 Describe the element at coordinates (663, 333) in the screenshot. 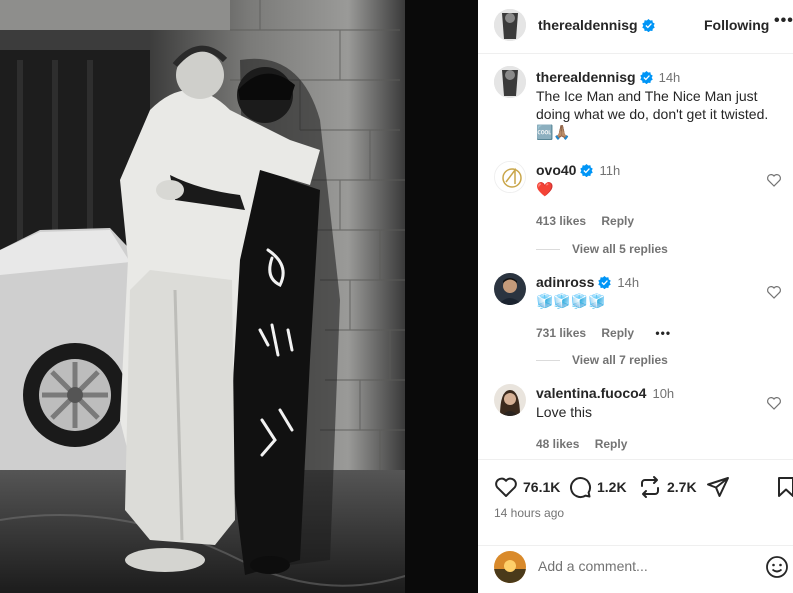

I see `comment-more-button: •••` at that location.